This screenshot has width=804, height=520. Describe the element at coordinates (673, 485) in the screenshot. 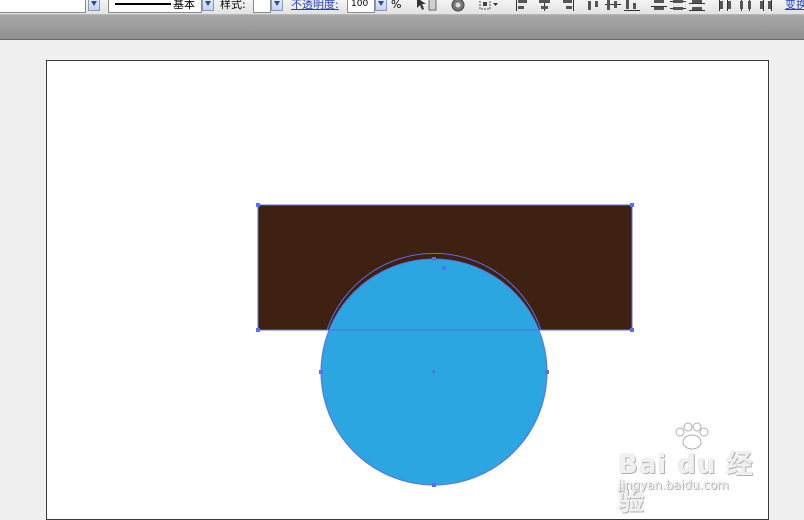

I see `watermark-url: jingyan.baidu.com` at that location.